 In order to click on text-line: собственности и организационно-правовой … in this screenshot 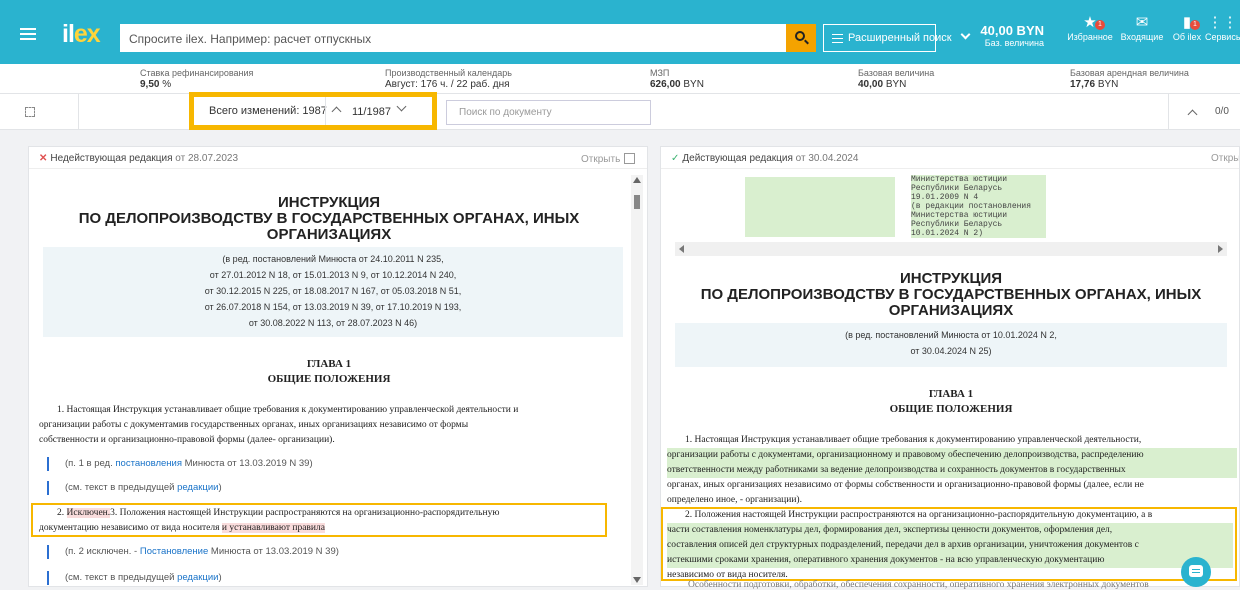, I will do `click(187, 440)`.